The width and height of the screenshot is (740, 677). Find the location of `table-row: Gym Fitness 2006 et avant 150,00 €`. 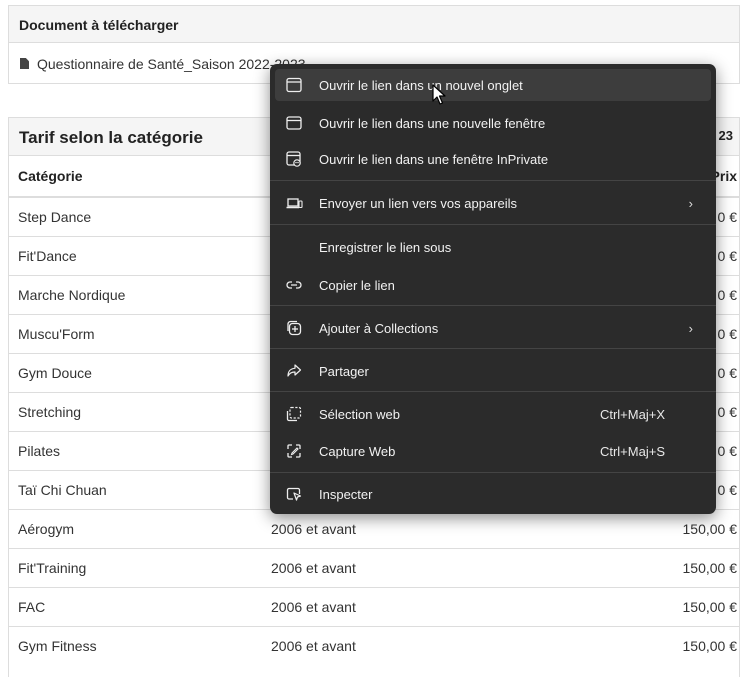

table-row: Gym Fitness 2006 et avant 150,00 € is located at coordinates (374, 645).